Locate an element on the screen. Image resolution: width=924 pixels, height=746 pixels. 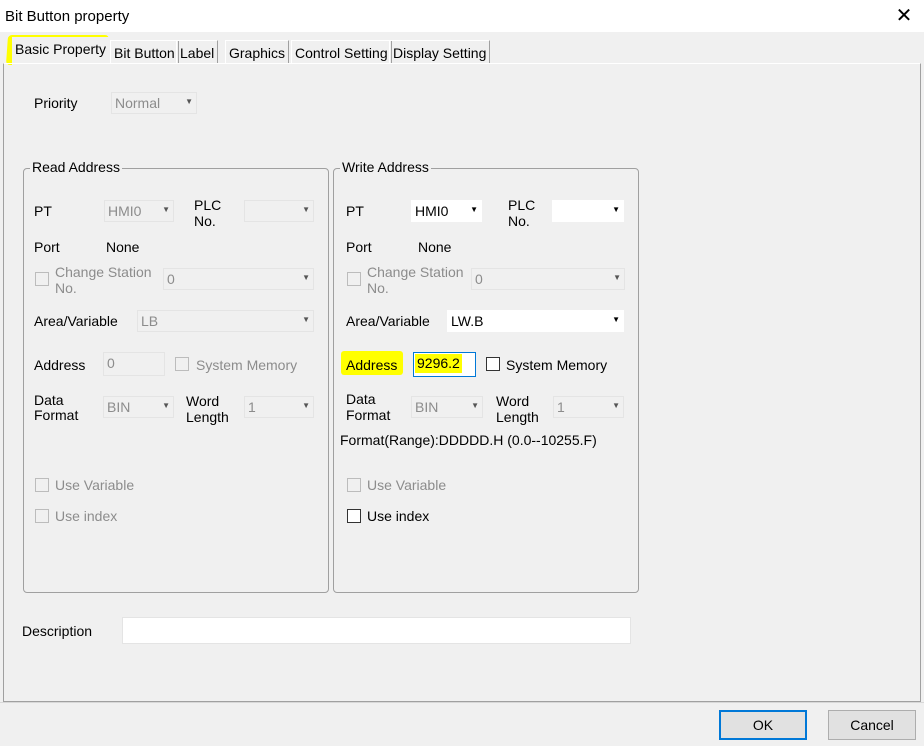
write-data-format-label-2: Format is located at coordinates (368, 415).